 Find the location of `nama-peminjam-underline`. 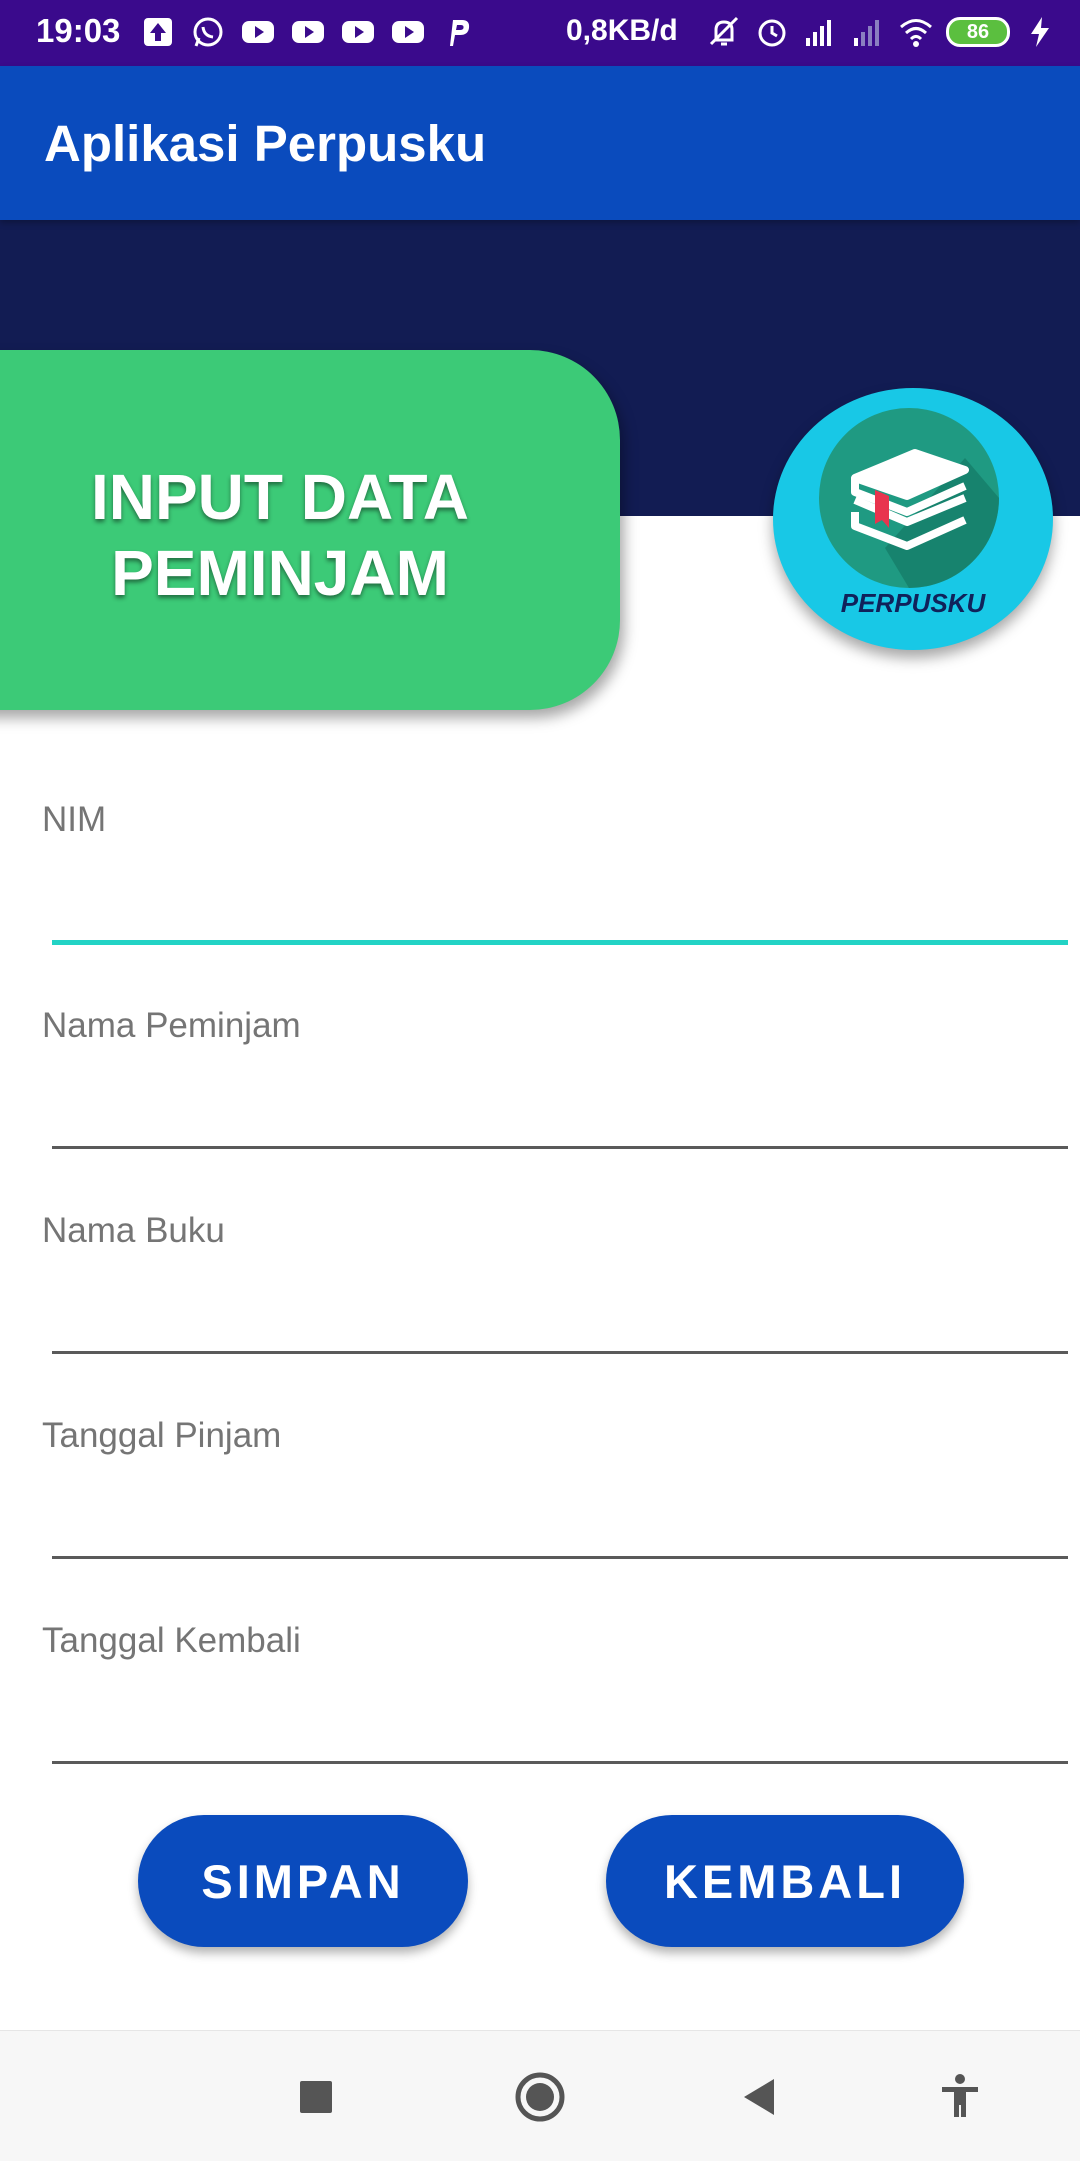

nama-peminjam-underline is located at coordinates (560, 1147).